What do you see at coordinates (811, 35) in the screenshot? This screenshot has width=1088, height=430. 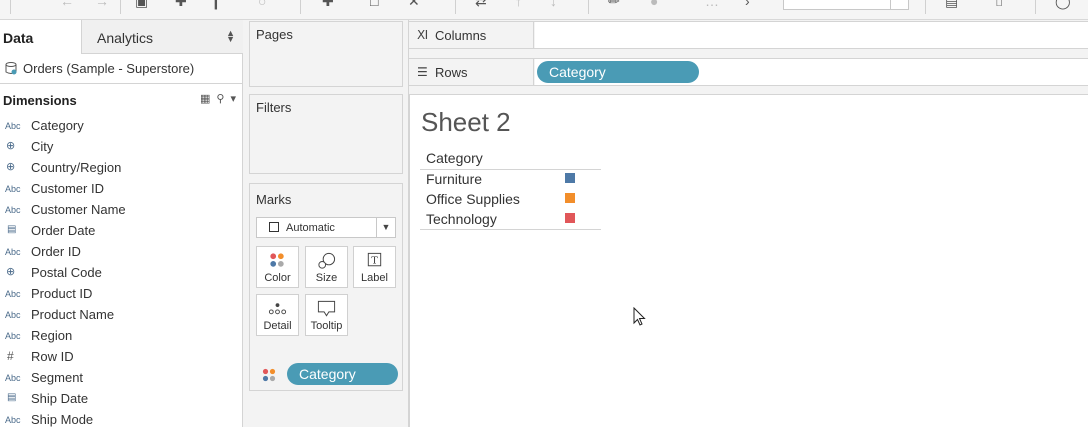 I see `columns-drop-zone` at bounding box center [811, 35].